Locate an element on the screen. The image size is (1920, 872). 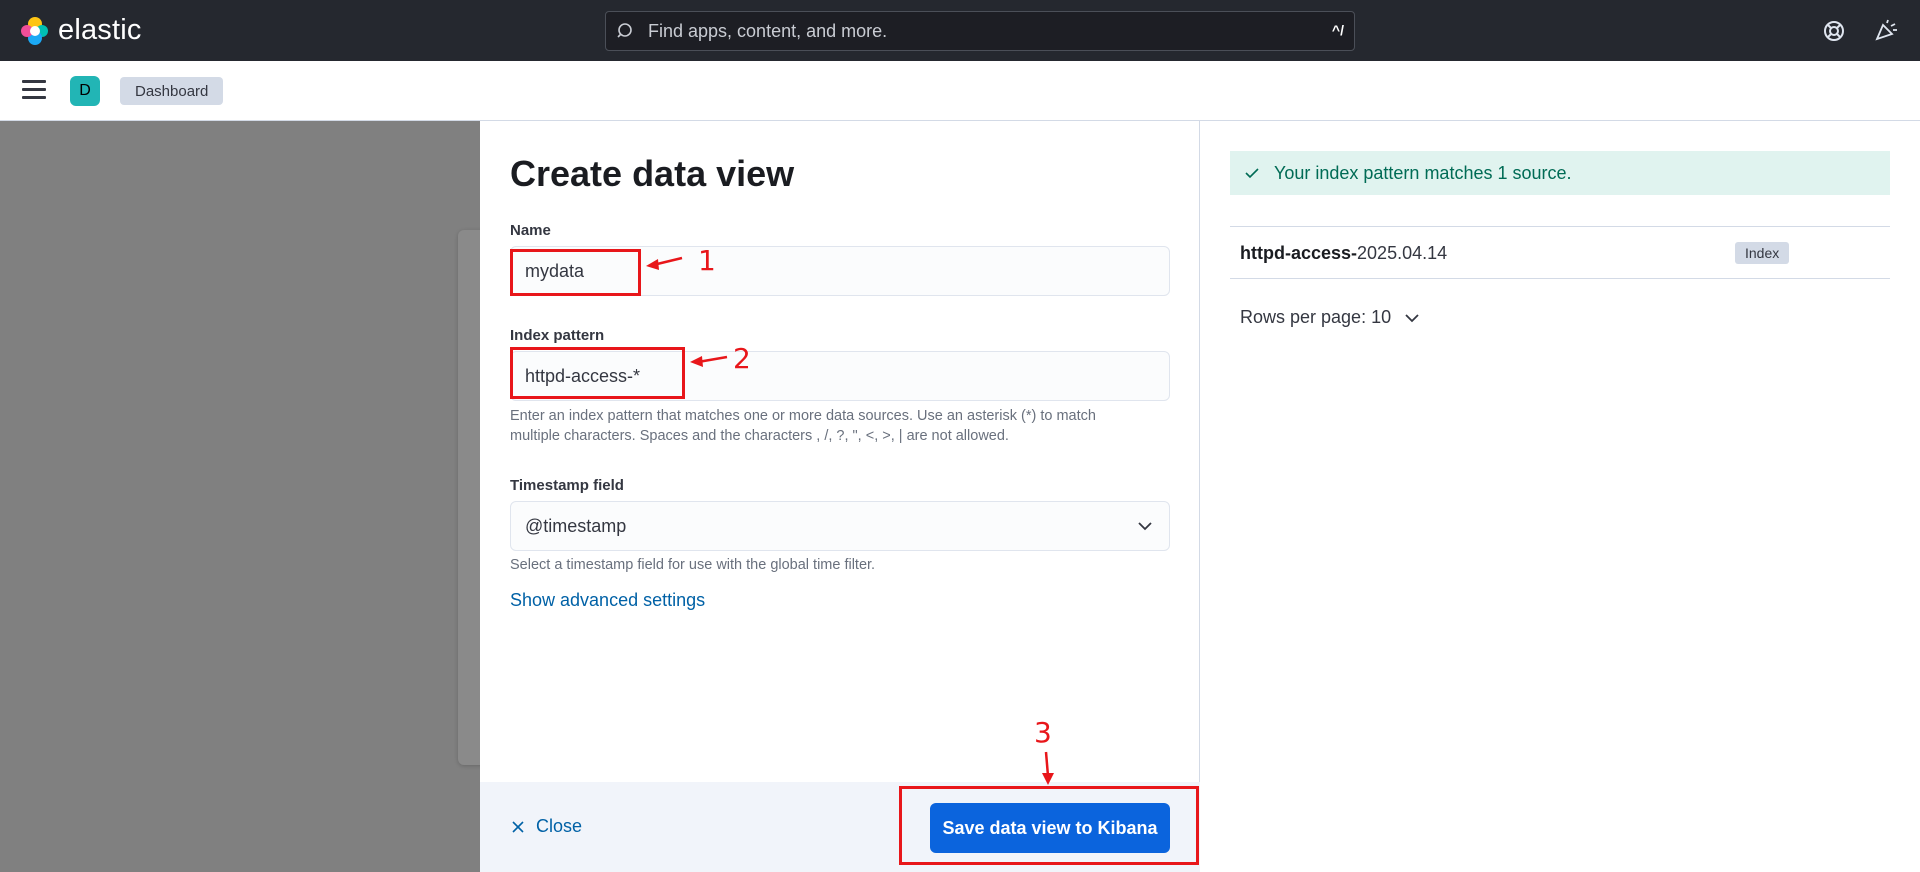
annotation-arrows is located at coordinates (850, 520).